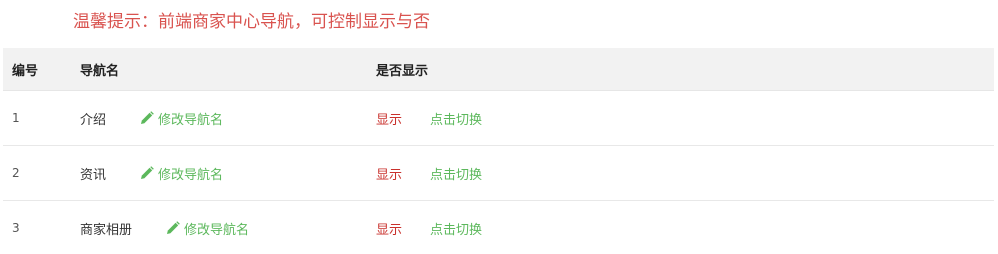  I want to click on row-name-cell: 介绍 修改导航名, so click(151, 118).